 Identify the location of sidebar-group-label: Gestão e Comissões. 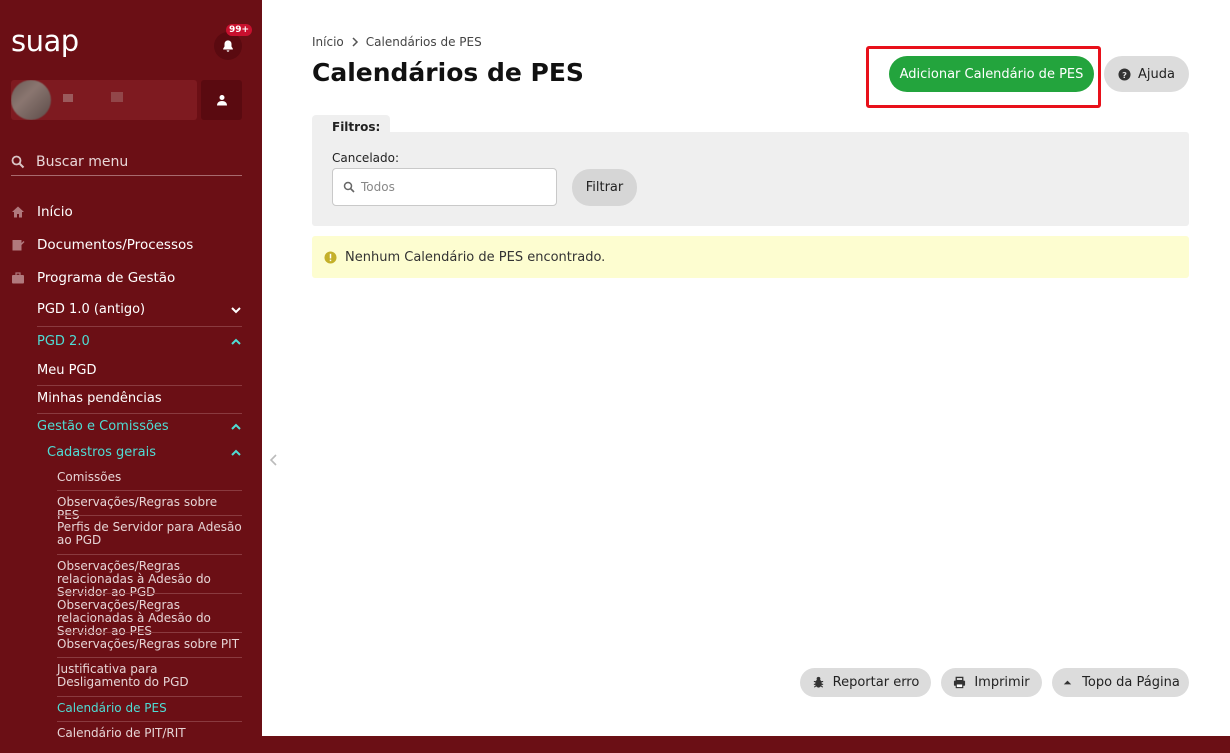
(103, 426).